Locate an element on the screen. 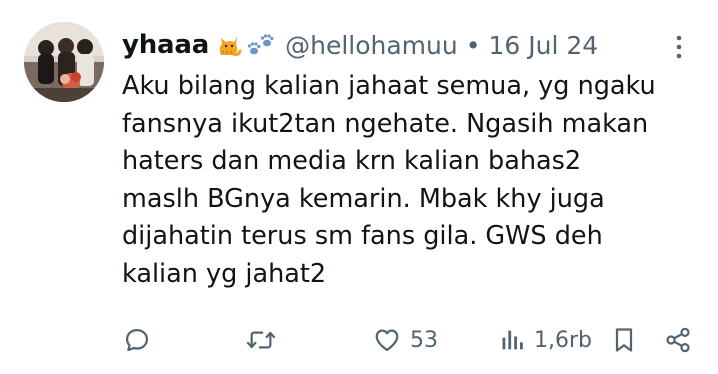  share-button is located at coordinates (678, 340).